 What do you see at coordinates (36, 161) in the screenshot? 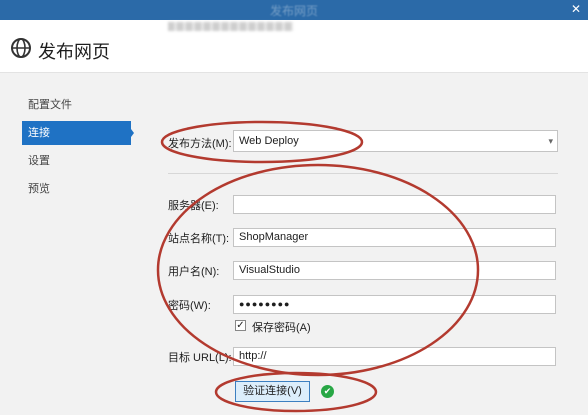
I see `sidebar-item-settings: 设置` at bounding box center [36, 161].